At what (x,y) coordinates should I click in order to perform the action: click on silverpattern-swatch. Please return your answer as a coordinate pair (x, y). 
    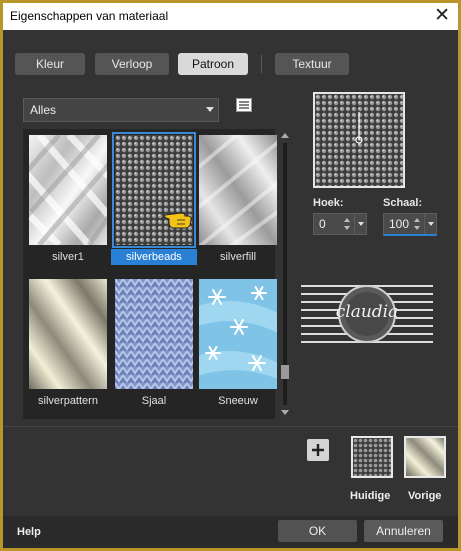
    Looking at the image, I should click on (68, 334).